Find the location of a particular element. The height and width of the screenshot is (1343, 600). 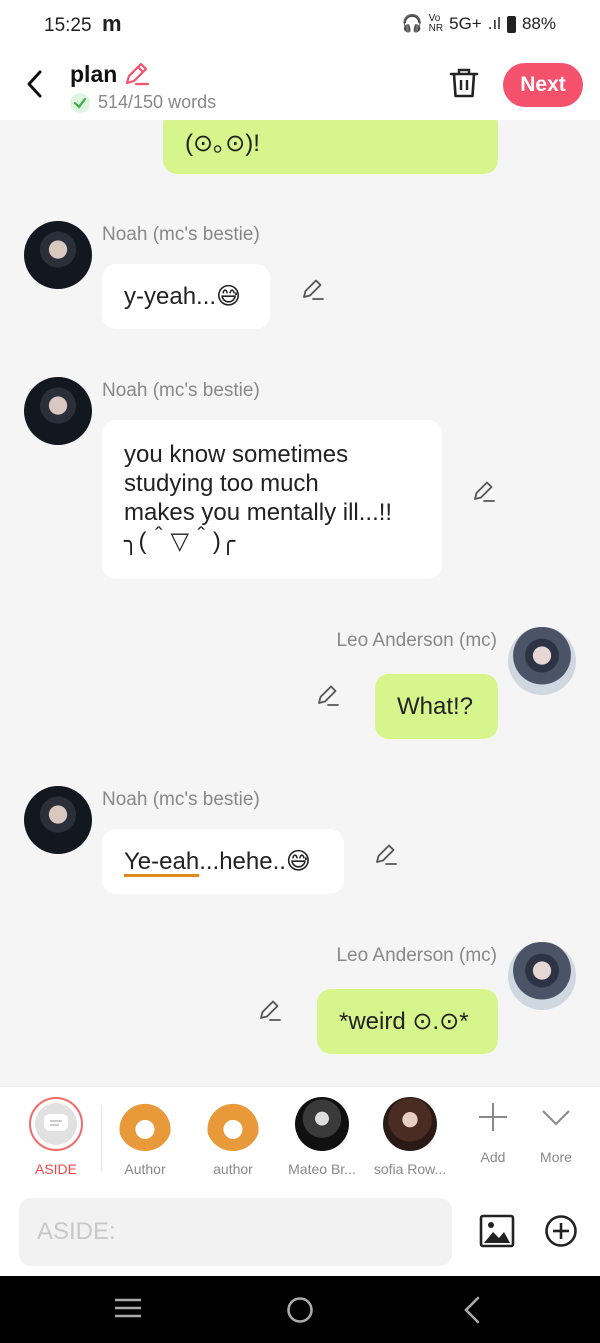

headphones-icon: 🎧 is located at coordinates (412, 23).